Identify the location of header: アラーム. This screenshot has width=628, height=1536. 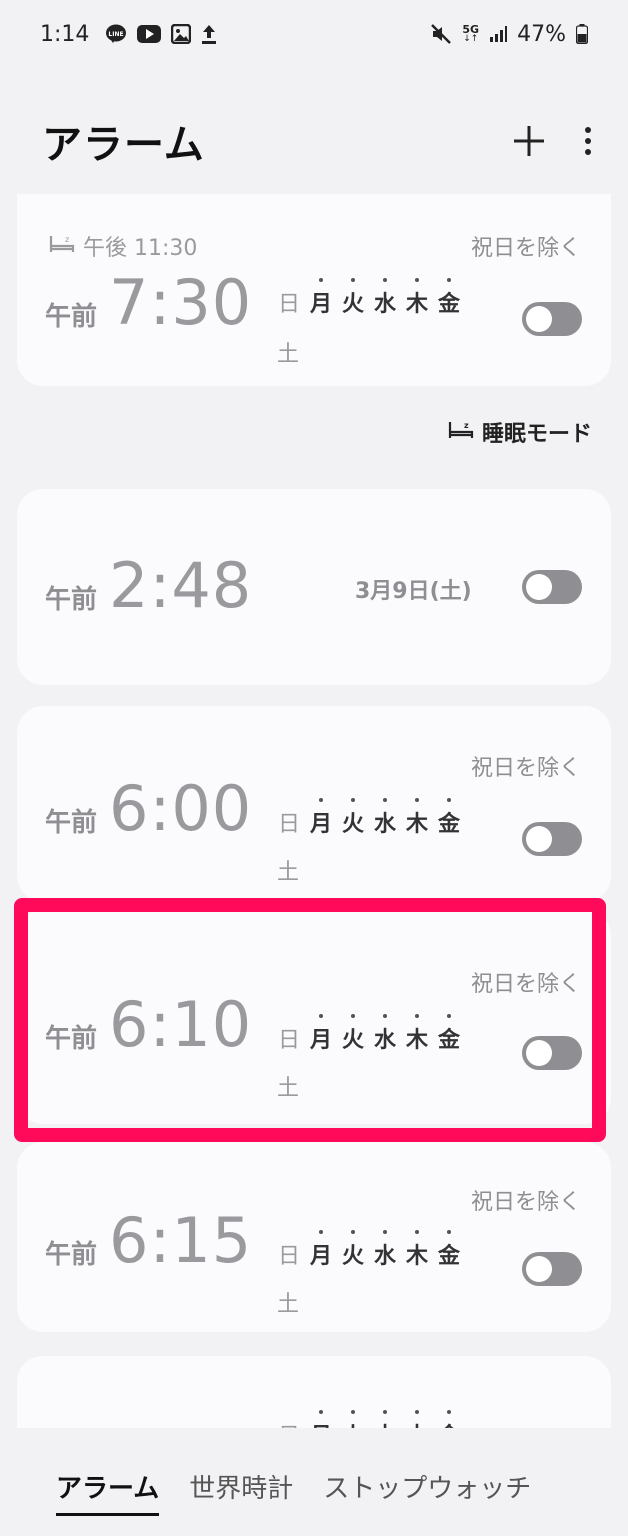
(314, 141).